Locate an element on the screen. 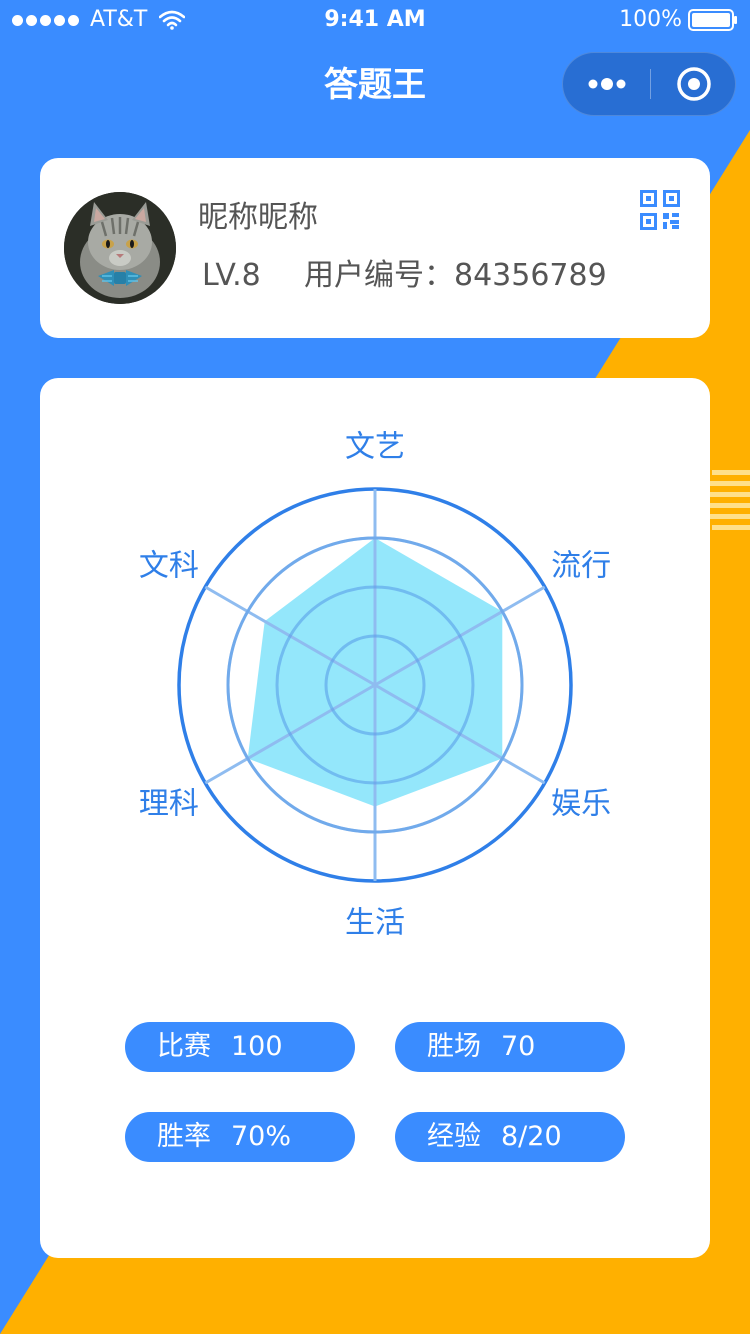 The width and height of the screenshot is (750, 1334). radar-axis-label: 理科 is located at coordinates (169, 804).